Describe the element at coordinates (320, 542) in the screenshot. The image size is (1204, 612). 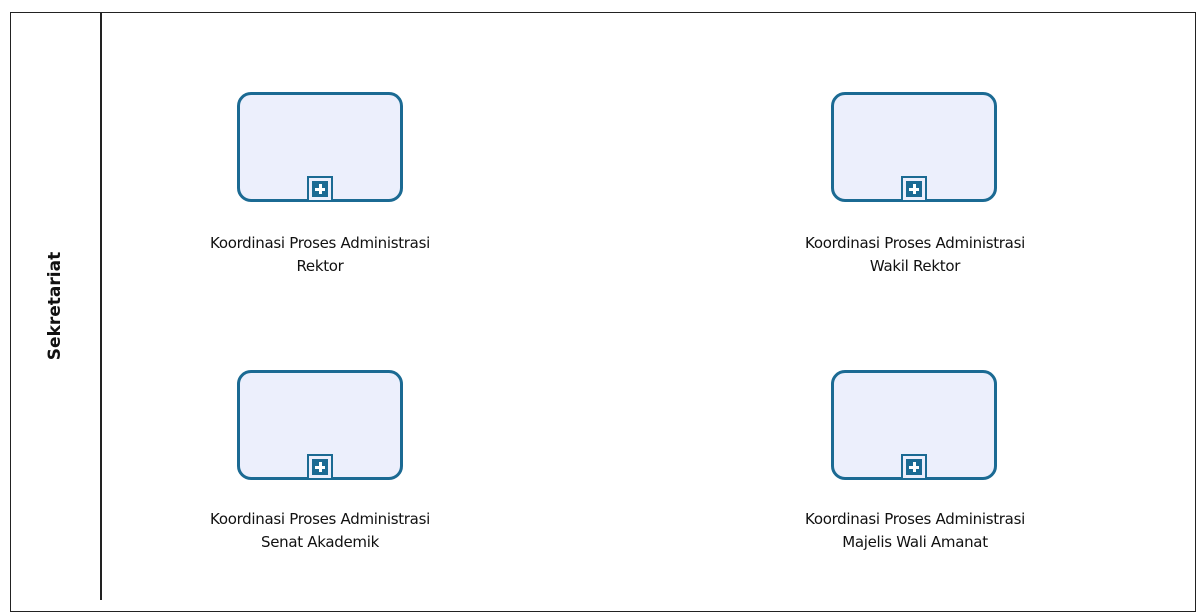
I see `task-label-line: Senat Akademik` at that location.